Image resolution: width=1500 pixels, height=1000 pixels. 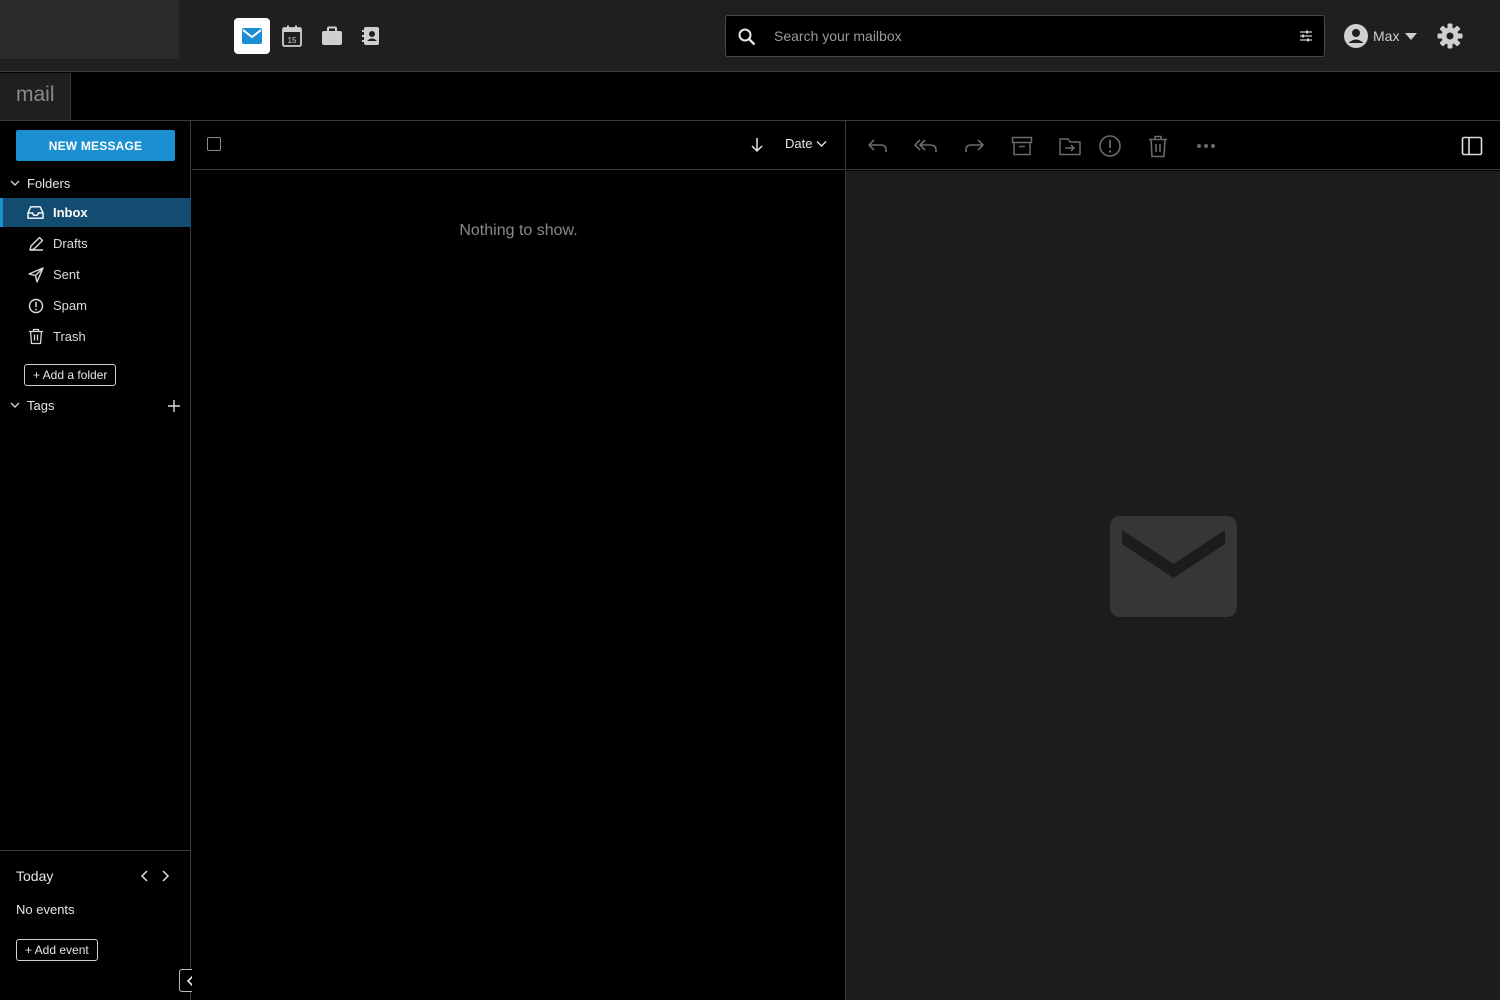 I want to click on arrow-down-icon, so click(x=757, y=145).